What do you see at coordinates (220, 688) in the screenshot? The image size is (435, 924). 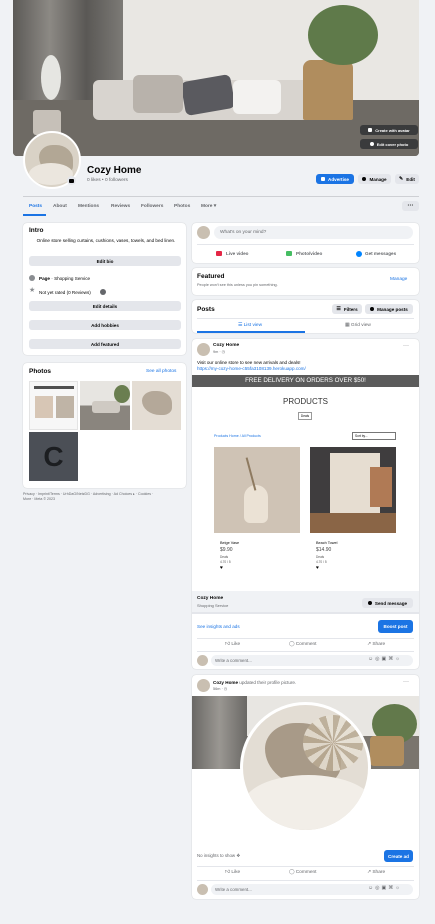 I see `post-time: 56m · ◷` at bounding box center [220, 688].